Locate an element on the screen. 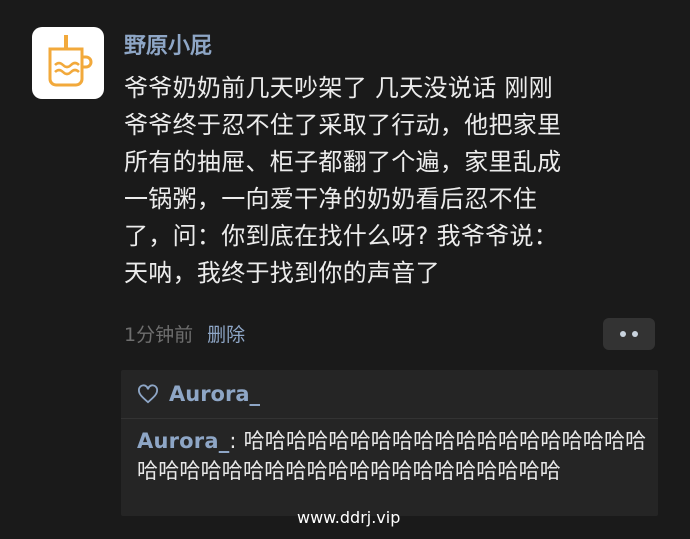 The width and height of the screenshot is (690, 539). liked-by-name: Aurora_ is located at coordinates (214, 394).